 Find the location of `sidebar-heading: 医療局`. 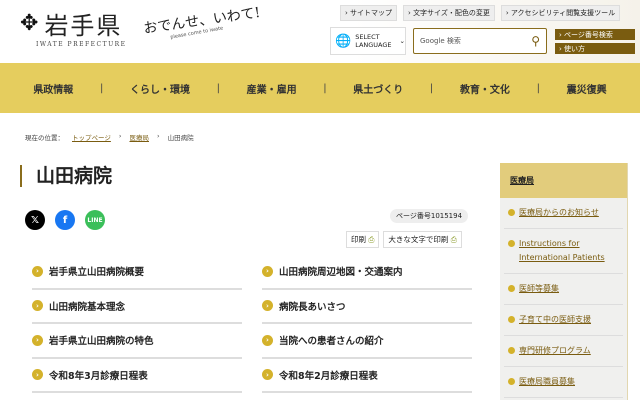

sidebar-heading: 医療局 is located at coordinates (563, 180).